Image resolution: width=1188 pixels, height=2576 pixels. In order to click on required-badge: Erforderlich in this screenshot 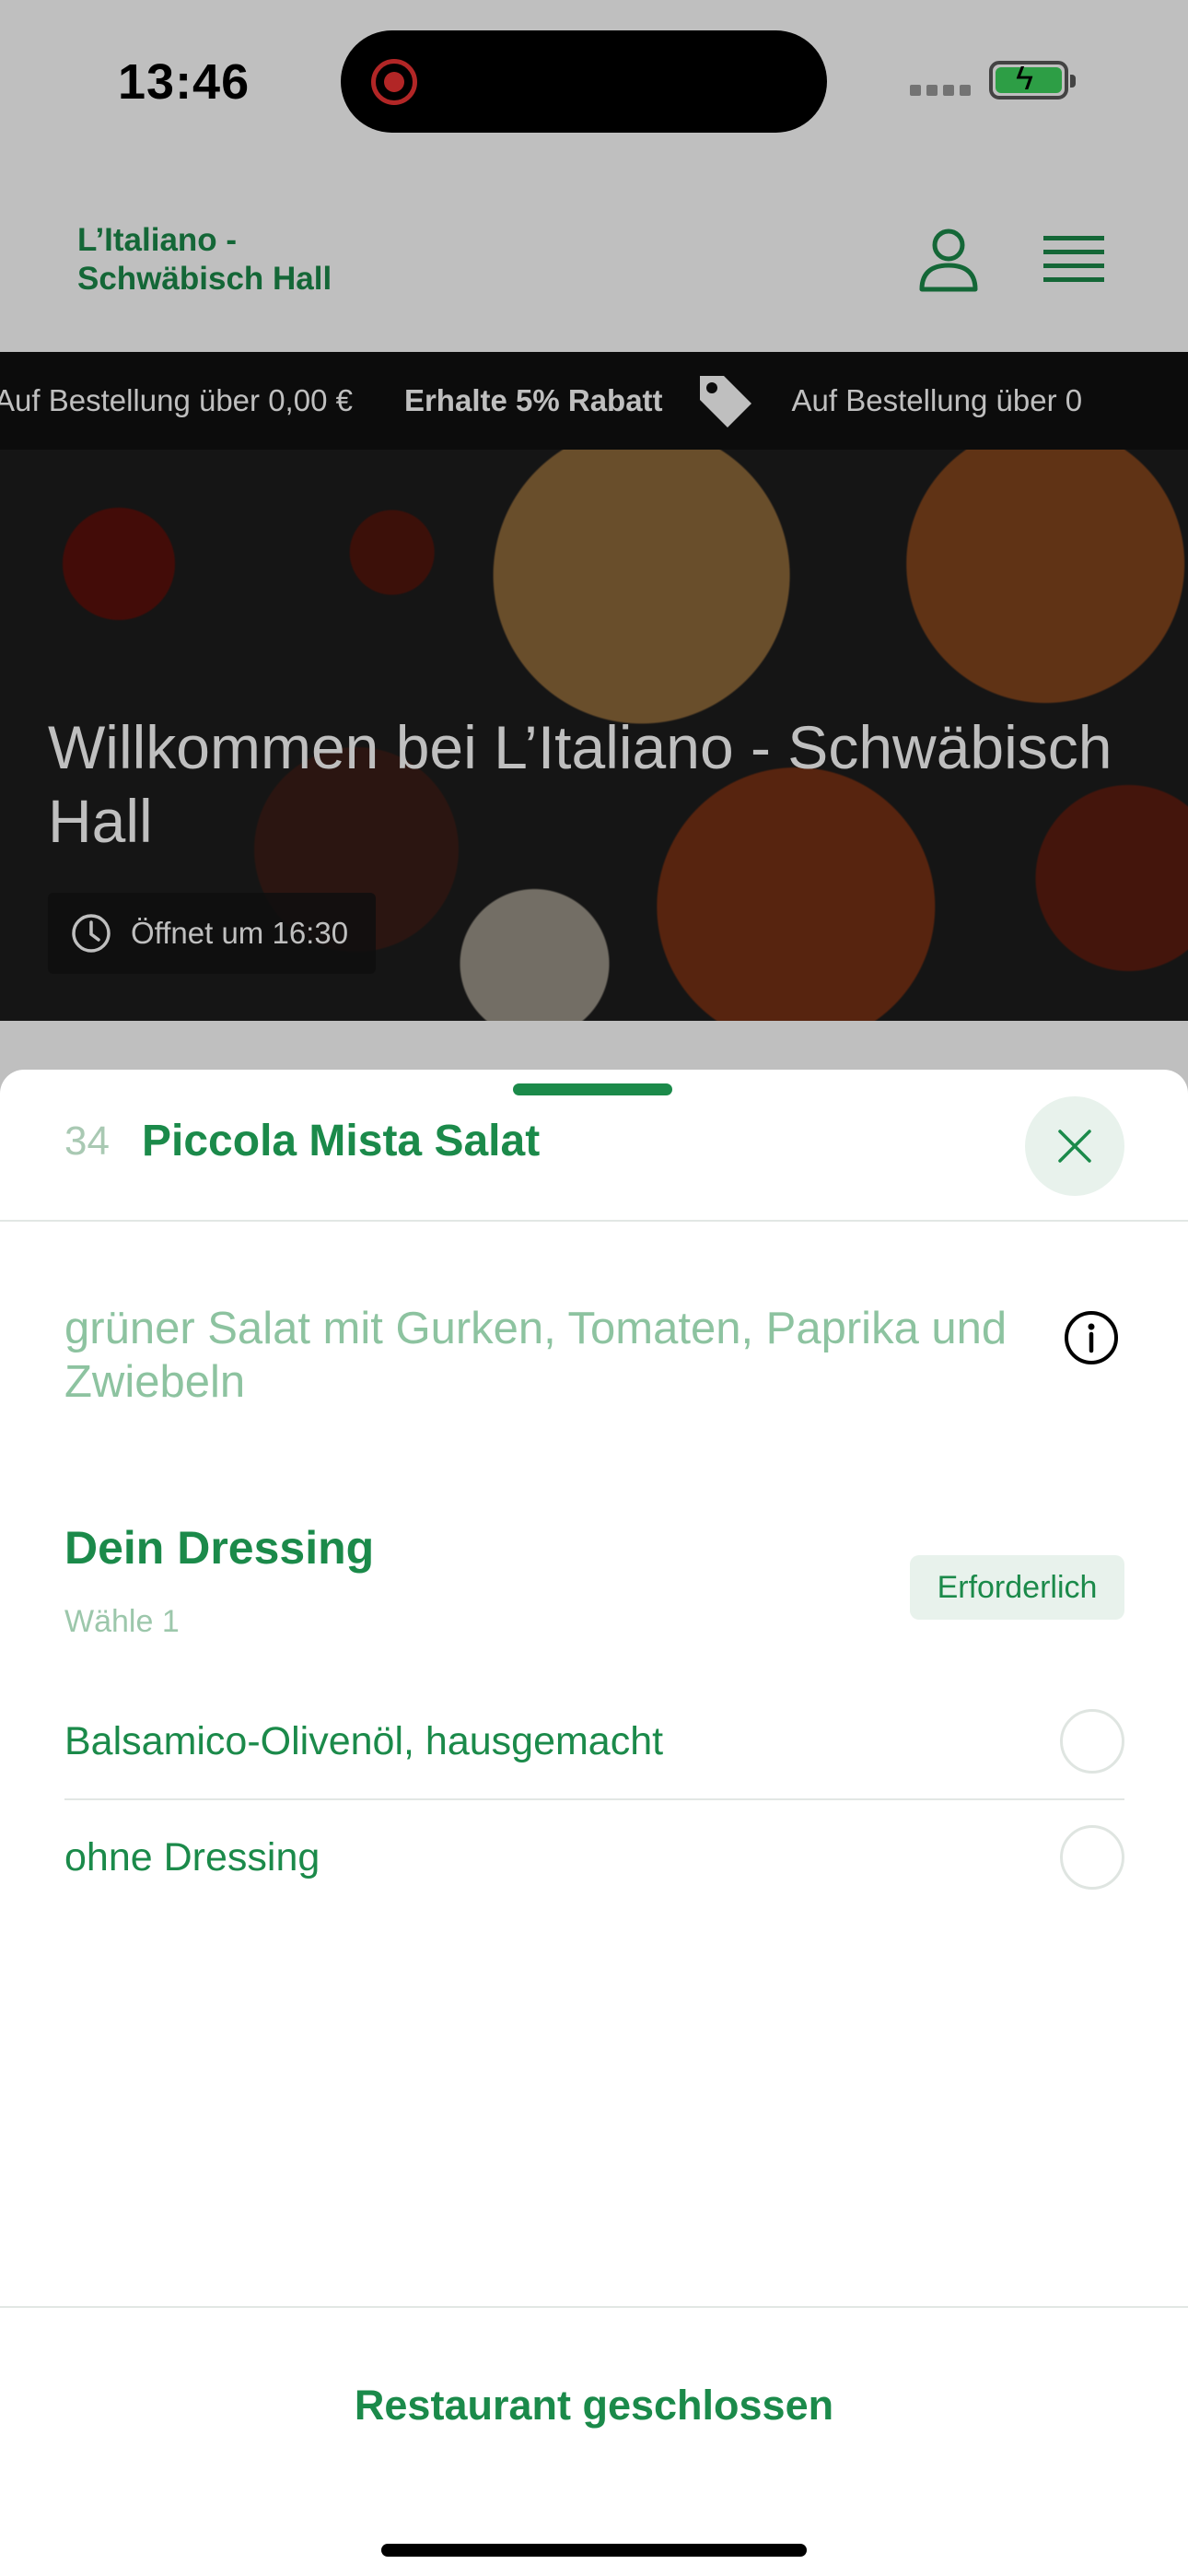, I will do `click(1017, 1587)`.